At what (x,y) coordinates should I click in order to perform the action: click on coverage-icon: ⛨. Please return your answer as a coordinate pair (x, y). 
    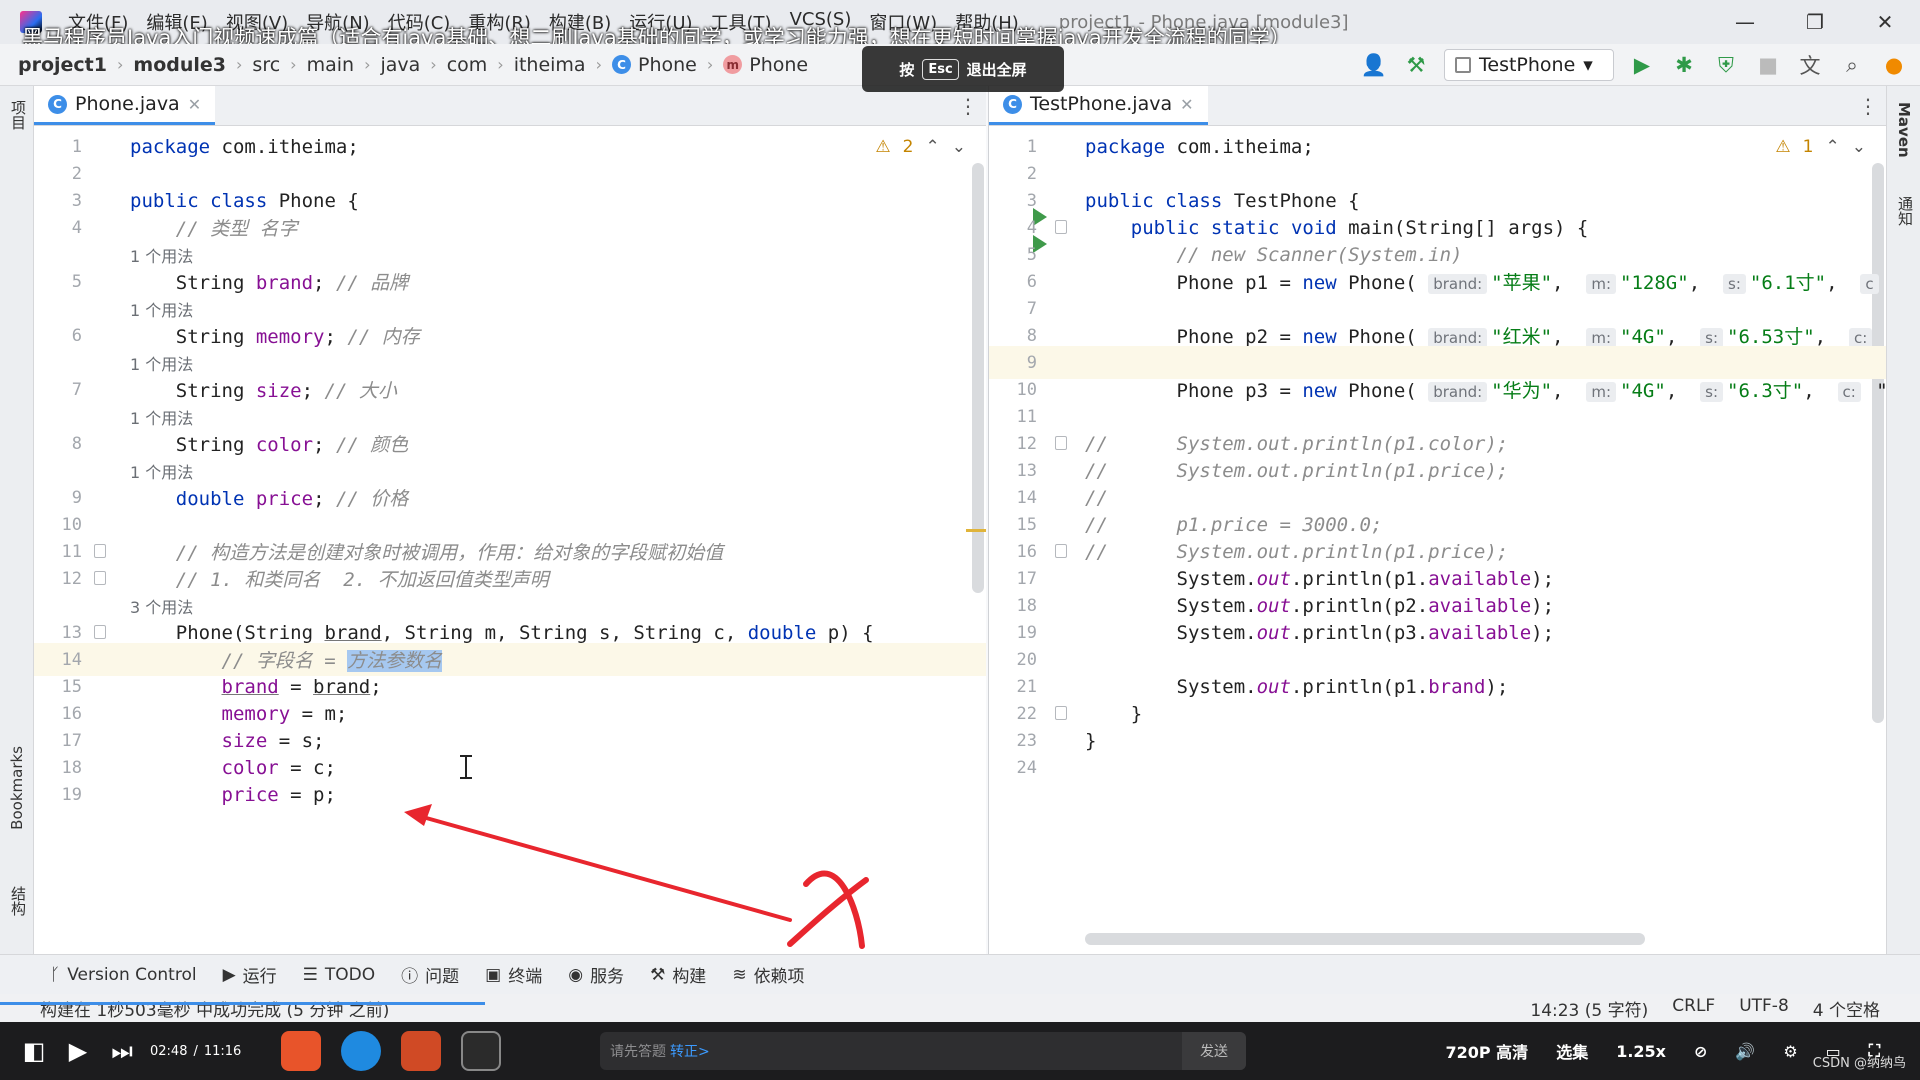
    Looking at the image, I should click on (1726, 65).